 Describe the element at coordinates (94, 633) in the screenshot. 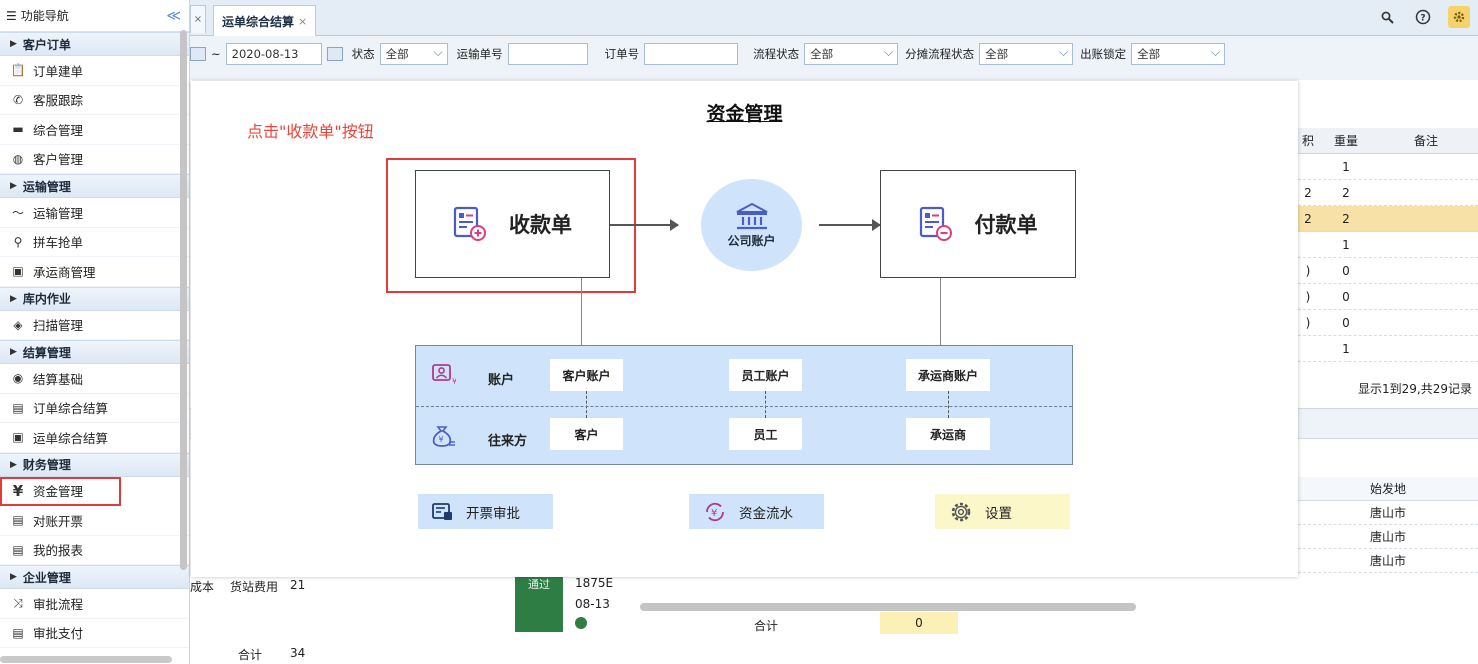

I see `sidebar-item: ▤ 审批支付` at that location.